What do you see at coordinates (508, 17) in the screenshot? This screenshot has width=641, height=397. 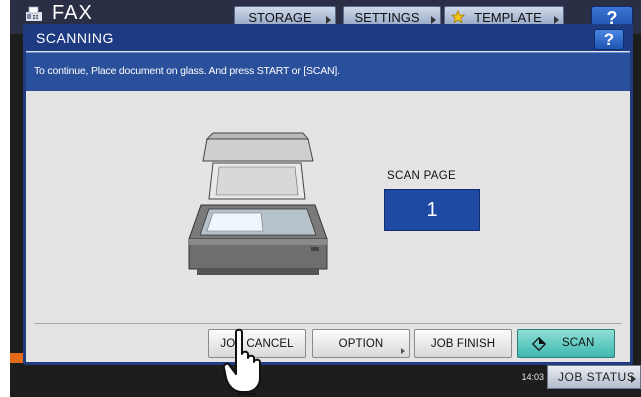 I see `tab-template-label: TEMPLATE` at bounding box center [508, 17].